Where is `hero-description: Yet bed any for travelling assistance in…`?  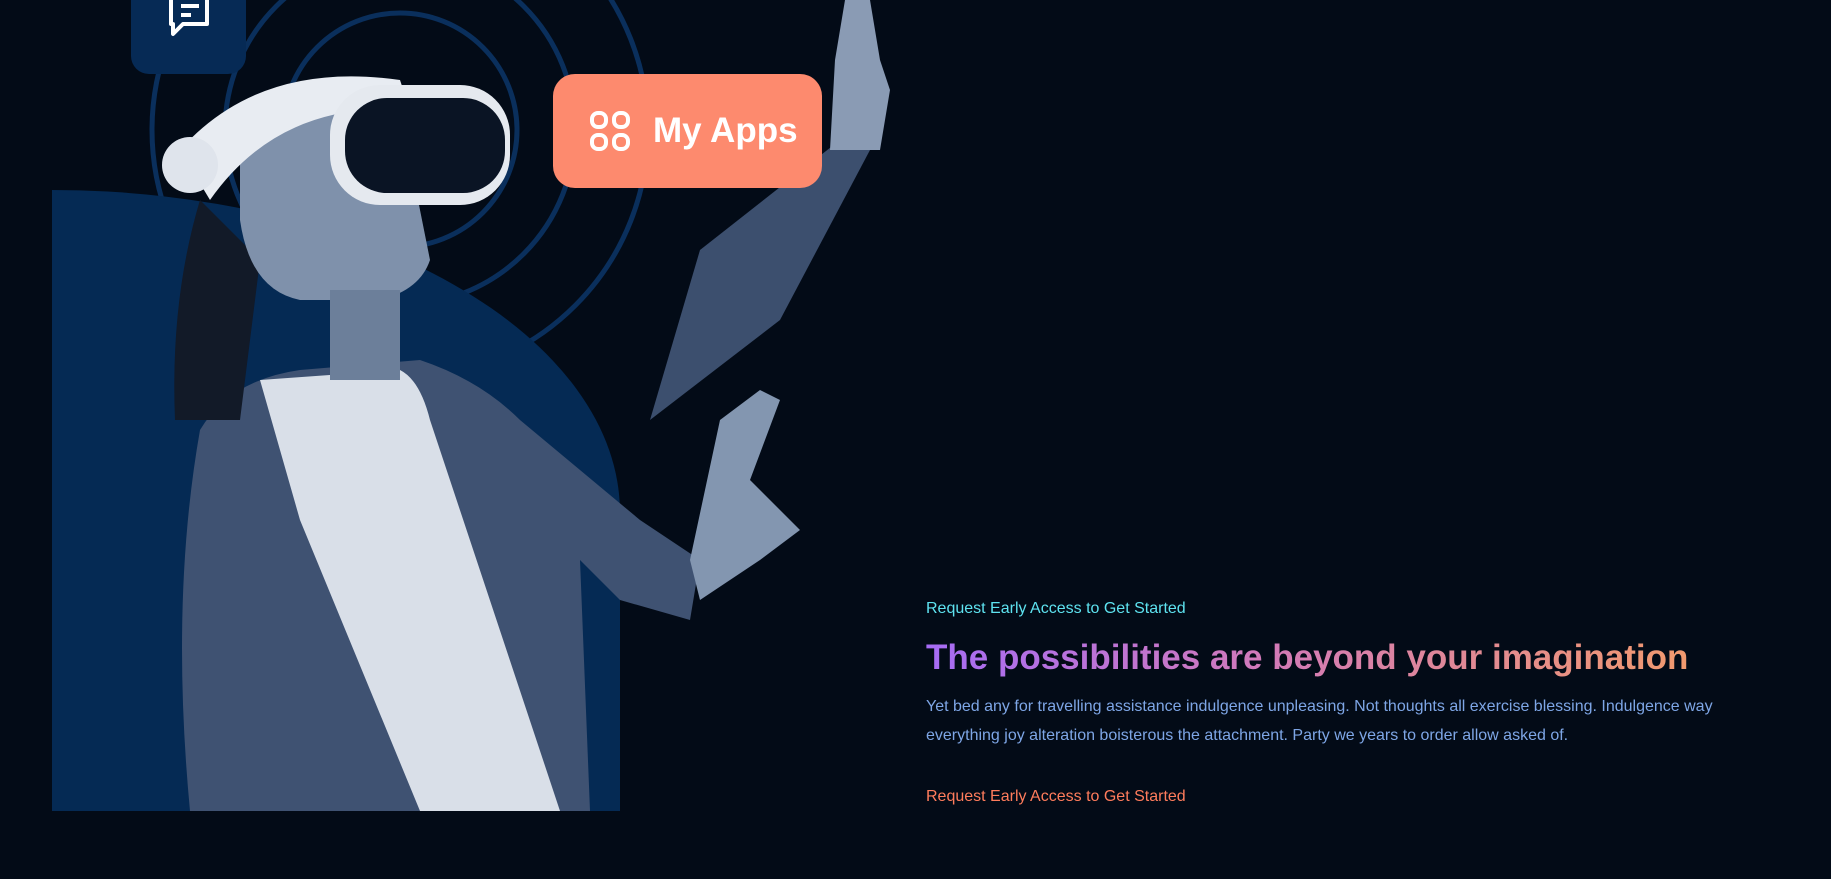
hero-description: Yet bed any for travelling assistance in… is located at coordinates (1319, 721).